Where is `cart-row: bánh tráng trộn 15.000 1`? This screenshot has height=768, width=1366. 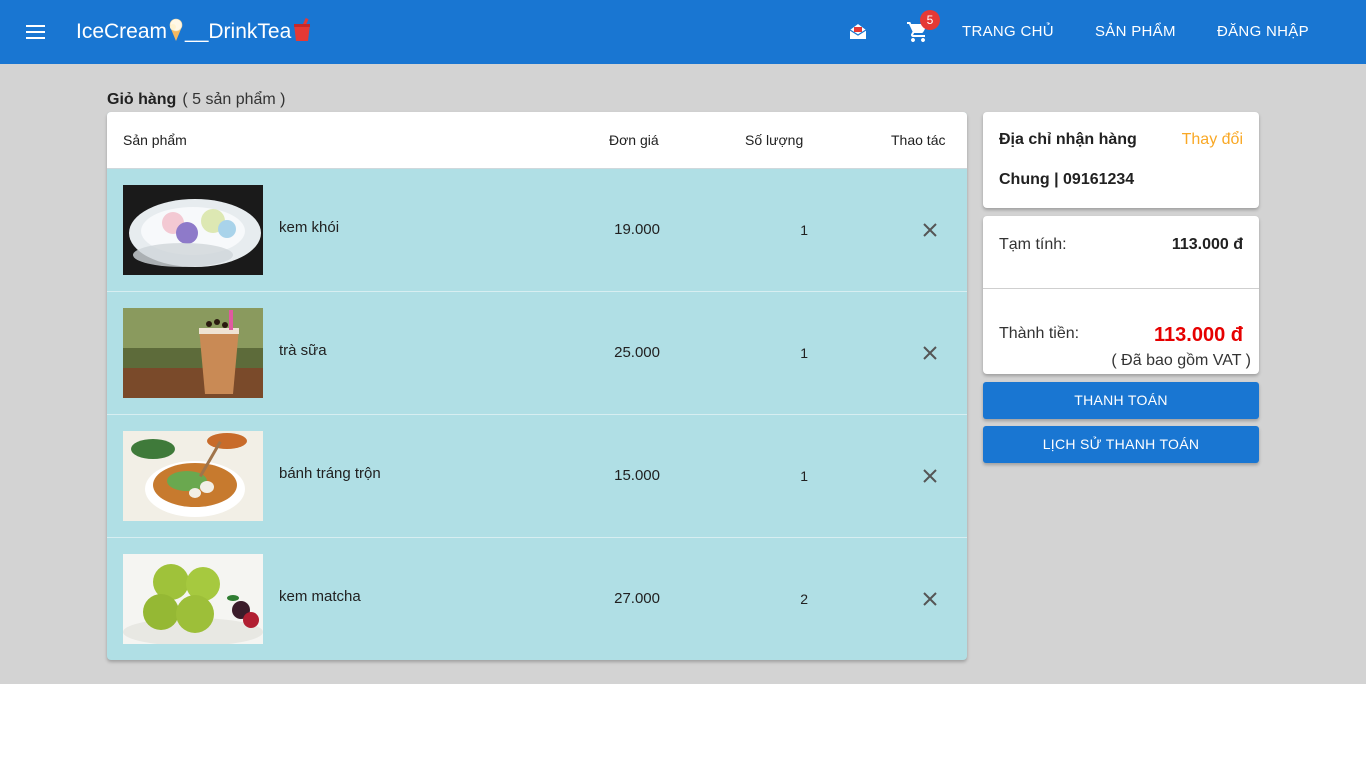
cart-row: bánh tráng trộn 15.000 1 is located at coordinates (537, 476).